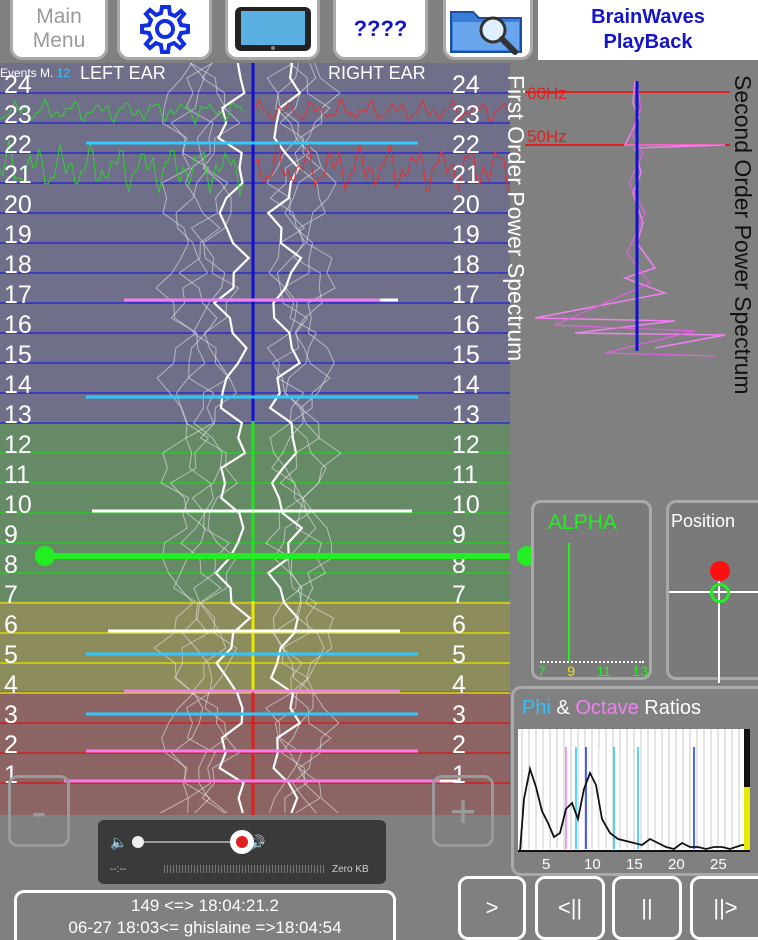 This screenshot has height=940, width=758. I want to click on band-row-label-left: 12, so click(18, 445).